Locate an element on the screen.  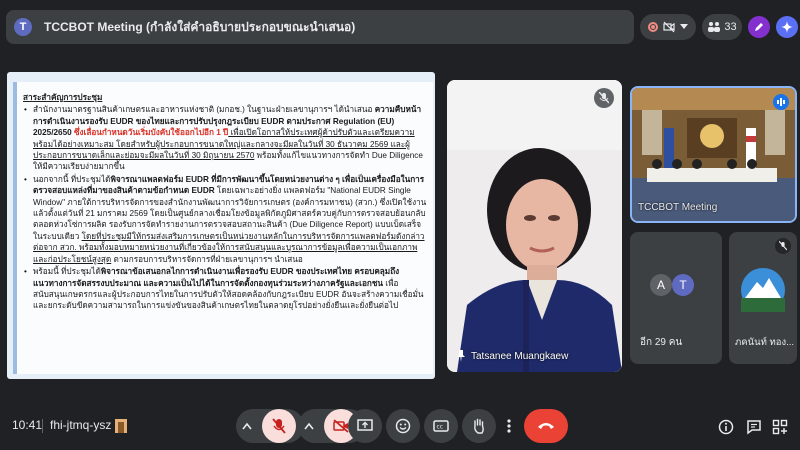
sparkle-icon is located at coordinates (787, 27).